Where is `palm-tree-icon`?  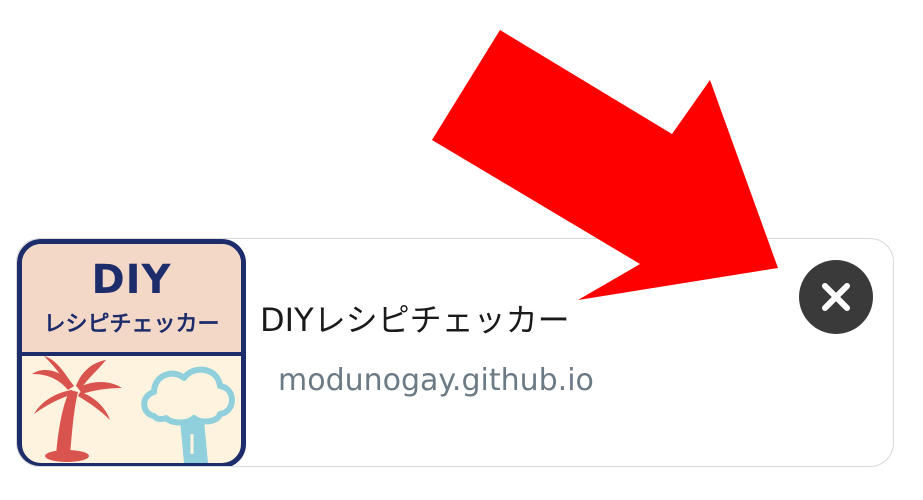
palm-tree-icon is located at coordinates (77, 409).